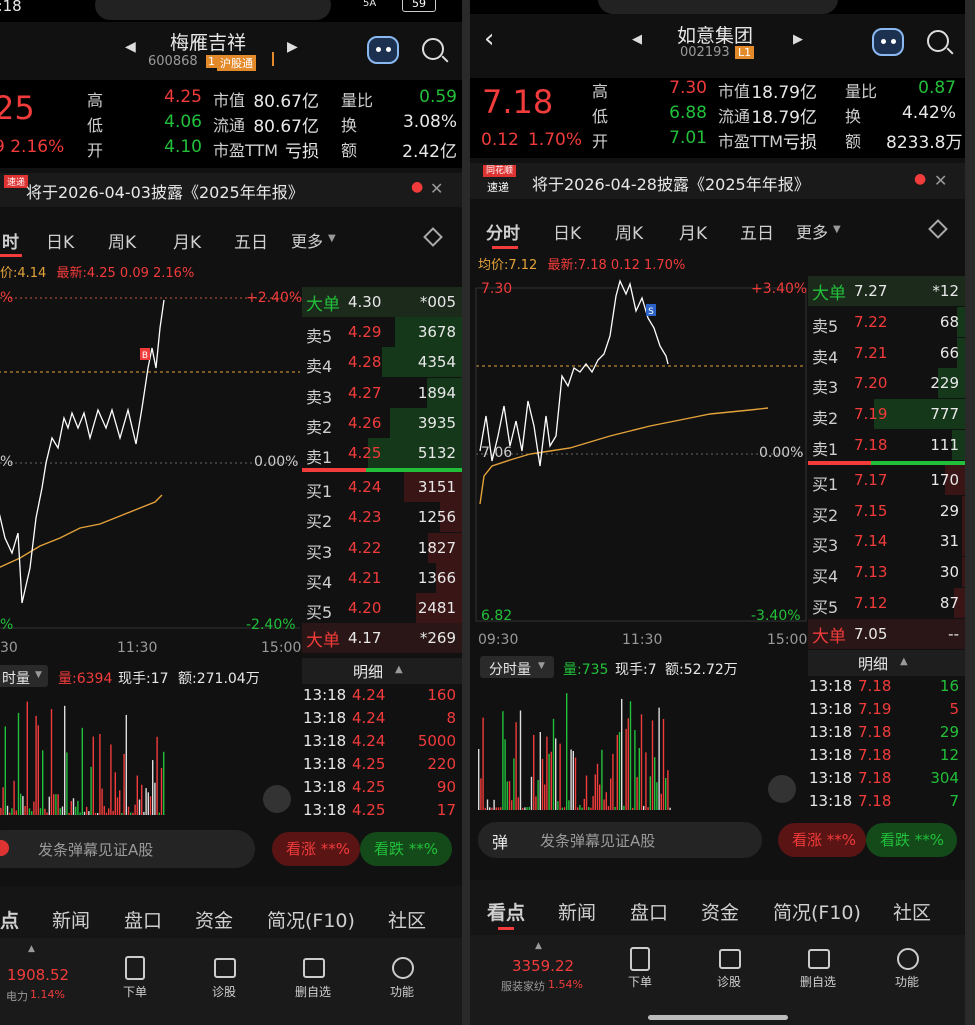 This screenshot has width=975, height=1025. I want to click on order-book-row: 卖1 7.18 111, so click(886, 445).